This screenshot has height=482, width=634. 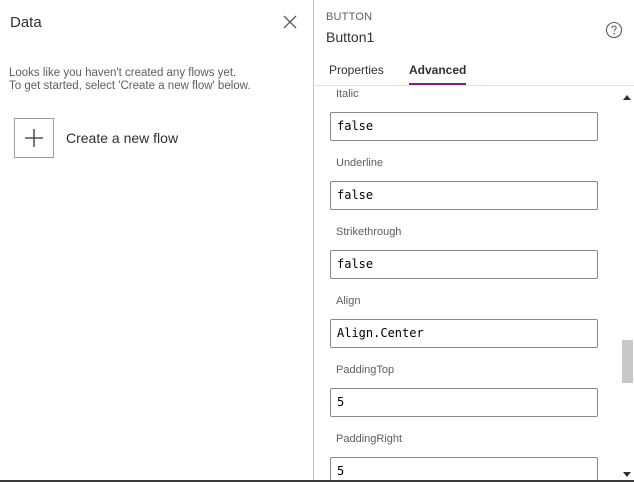 What do you see at coordinates (464, 333) in the screenshot?
I see `property-input-align: Align.Center` at bounding box center [464, 333].